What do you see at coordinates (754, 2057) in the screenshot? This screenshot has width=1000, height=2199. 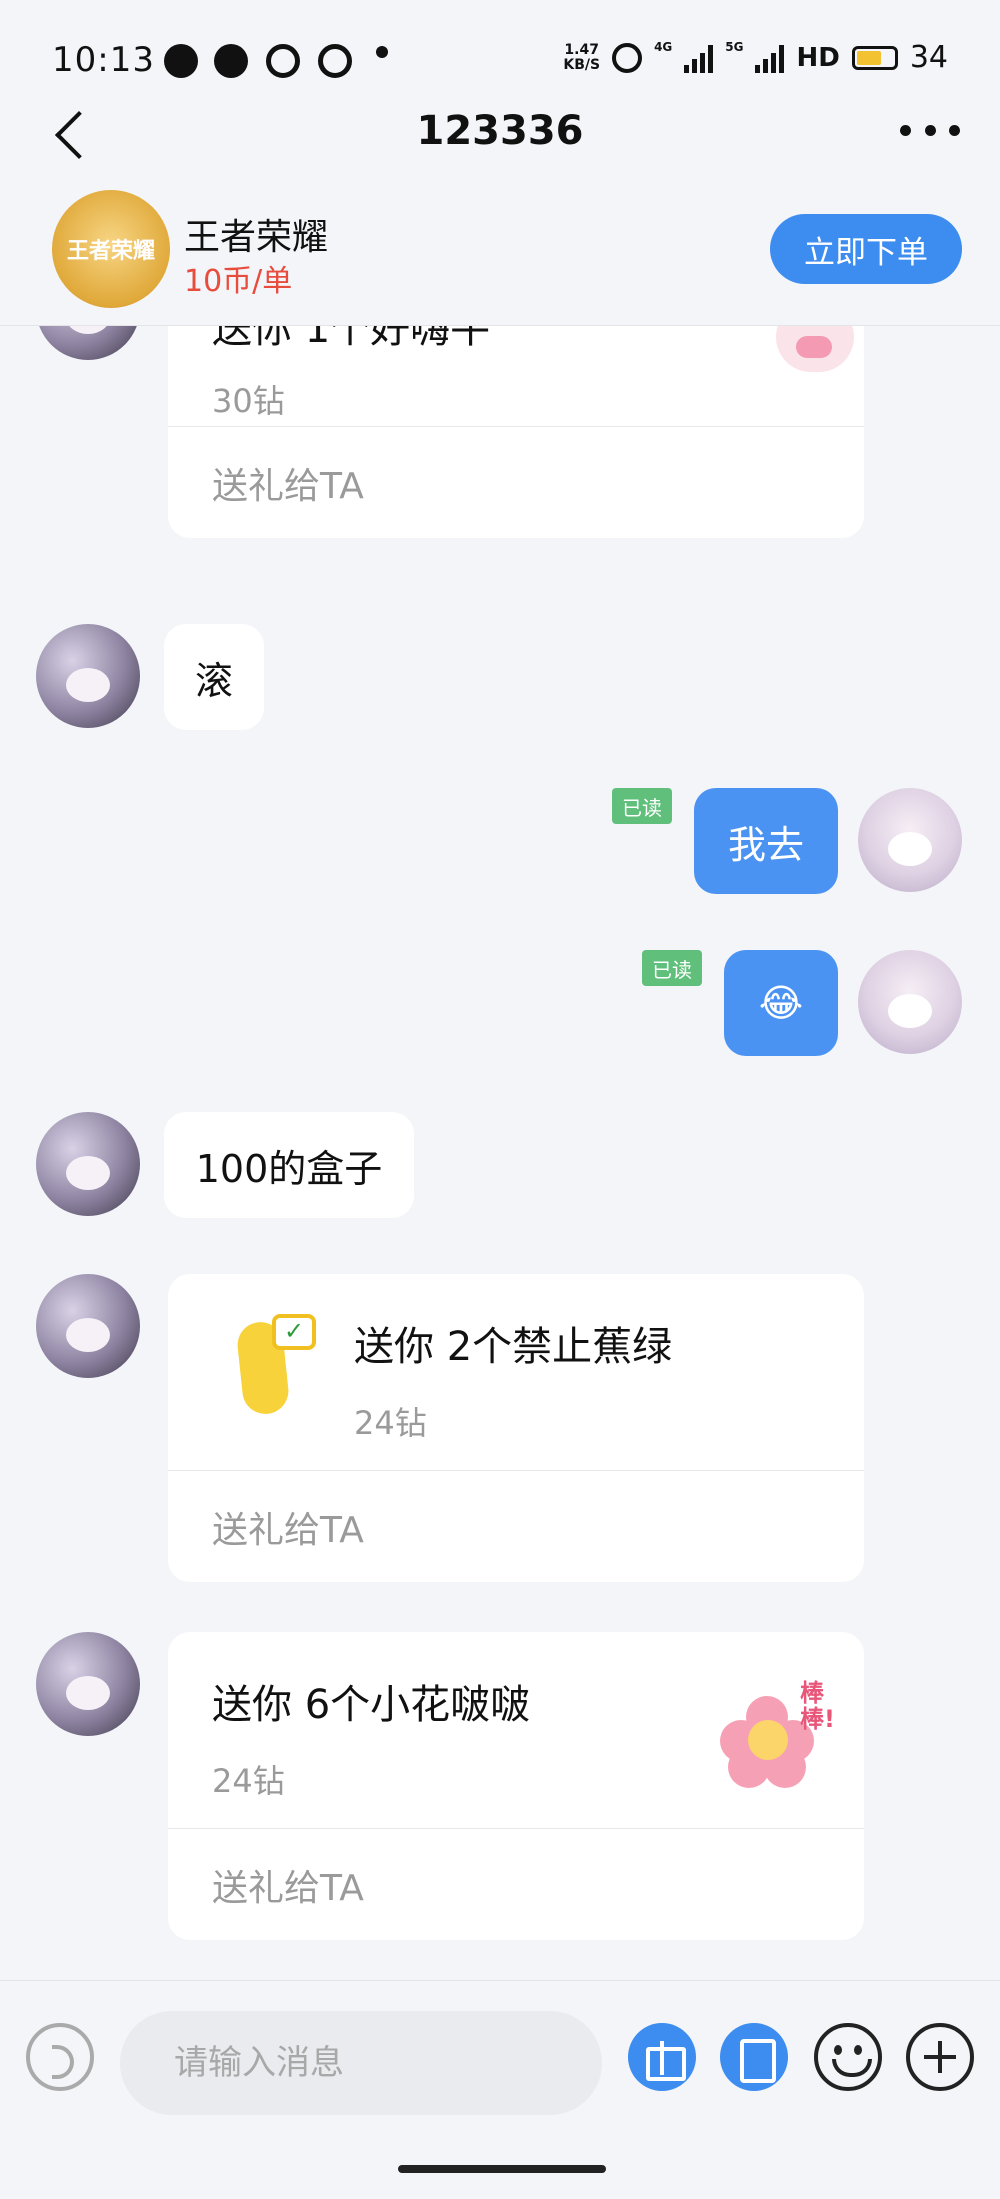 I see `red-packet-icon` at bounding box center [754, 2057].